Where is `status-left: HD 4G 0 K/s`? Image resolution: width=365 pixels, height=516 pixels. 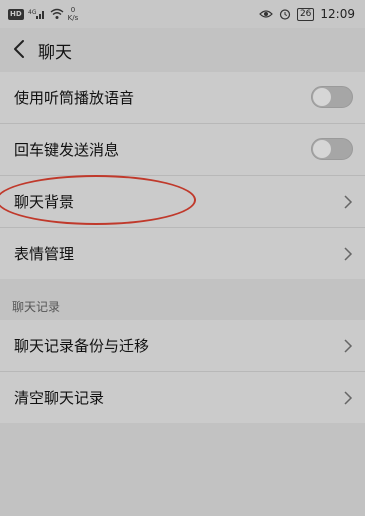 status-left: HD 4G 0 K/s is located at coordinates (43, 14).